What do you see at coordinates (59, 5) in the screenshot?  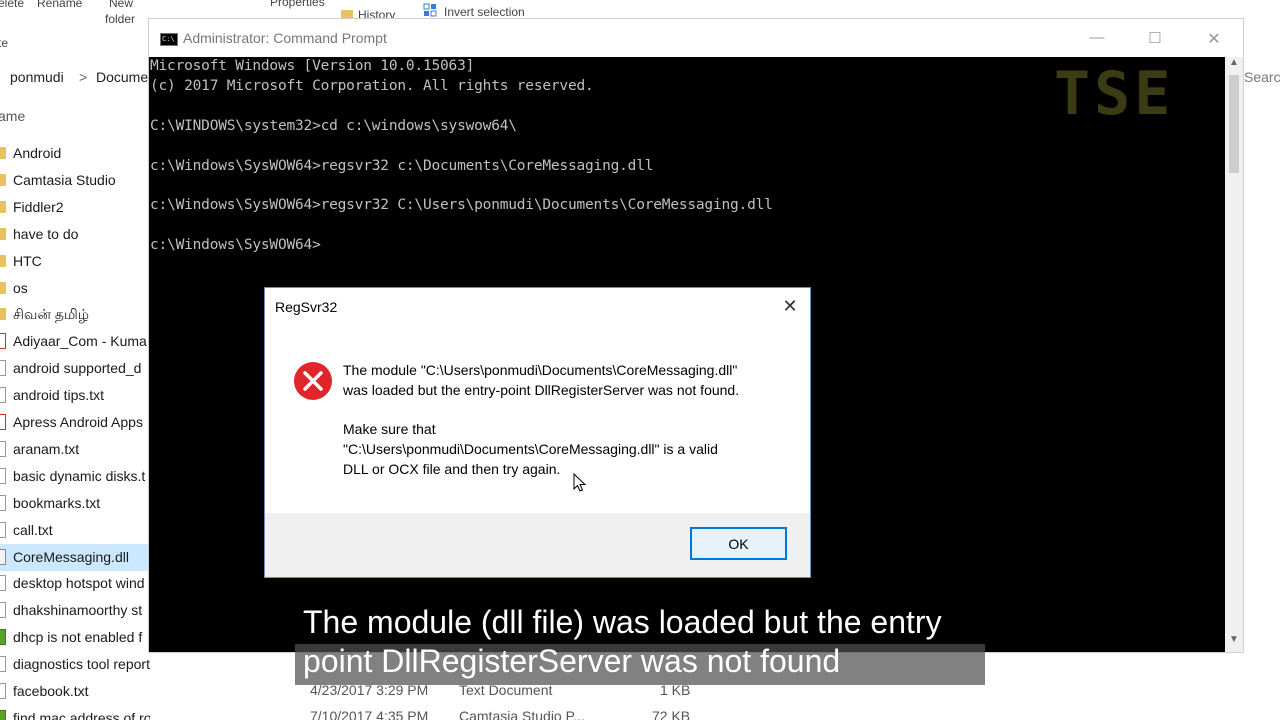 I see `rename-button: Rename` at bounding box center [59, 5].